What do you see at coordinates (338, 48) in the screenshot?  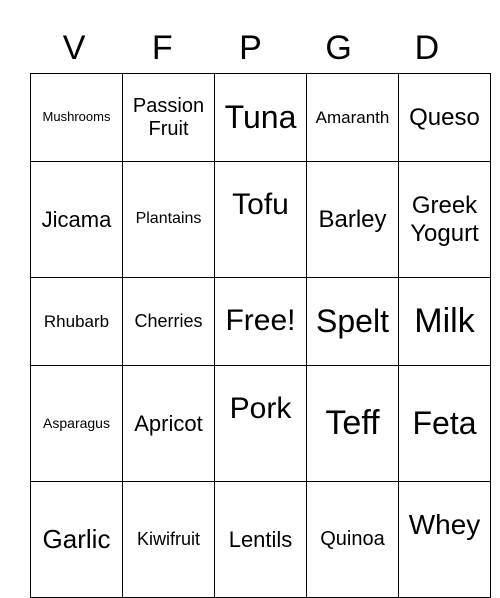 I see `header-letter: G` at bounding box center [338, 48].